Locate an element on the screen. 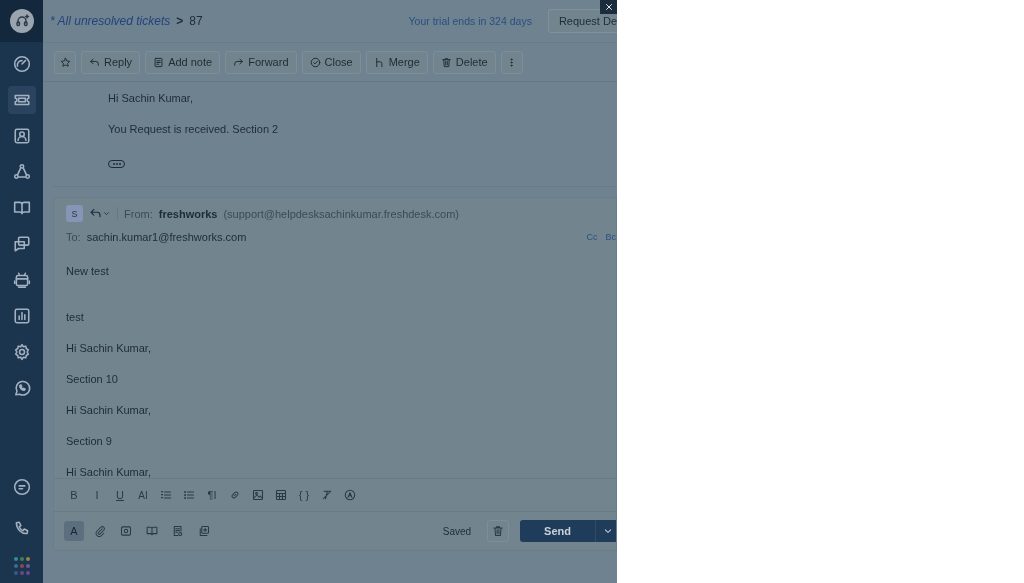 Image resolution: width=1024 pixels, height=583 pixels. note-button: Add note is located at coordinates (183, 62).